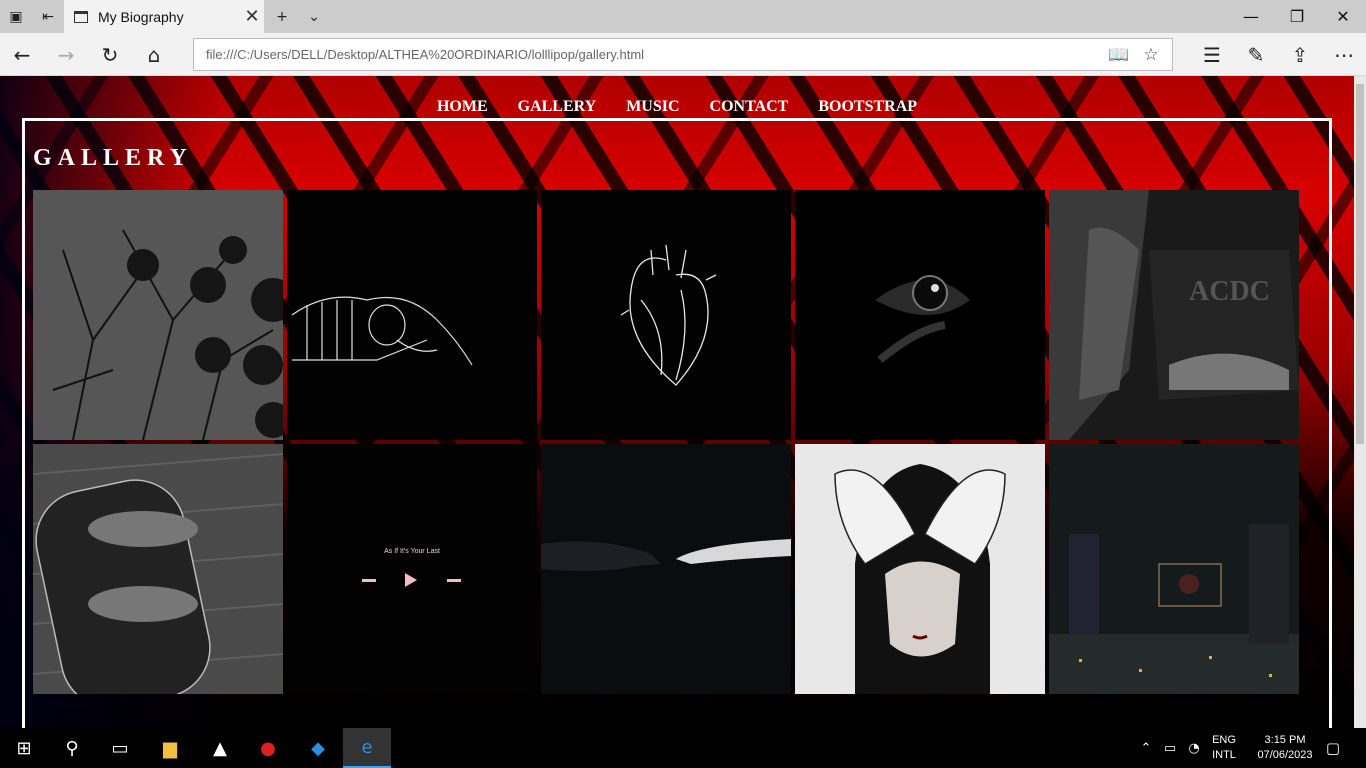 The height and width of the screenshot is (768, 1366). I want to click on share-icon: ⇪, so click(1300, 54).